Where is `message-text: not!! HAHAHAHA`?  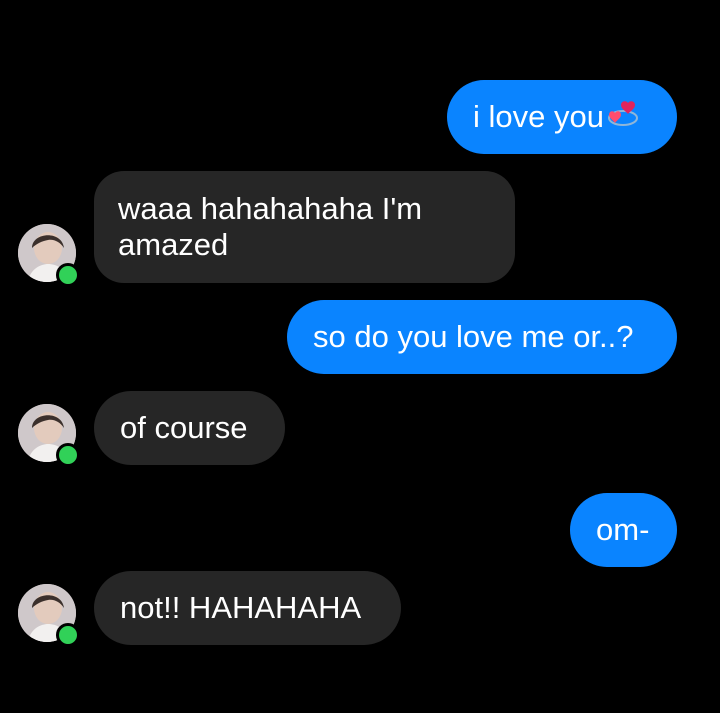 message-text: not!! HAHAHAHA is located at coordinates (241, 607).